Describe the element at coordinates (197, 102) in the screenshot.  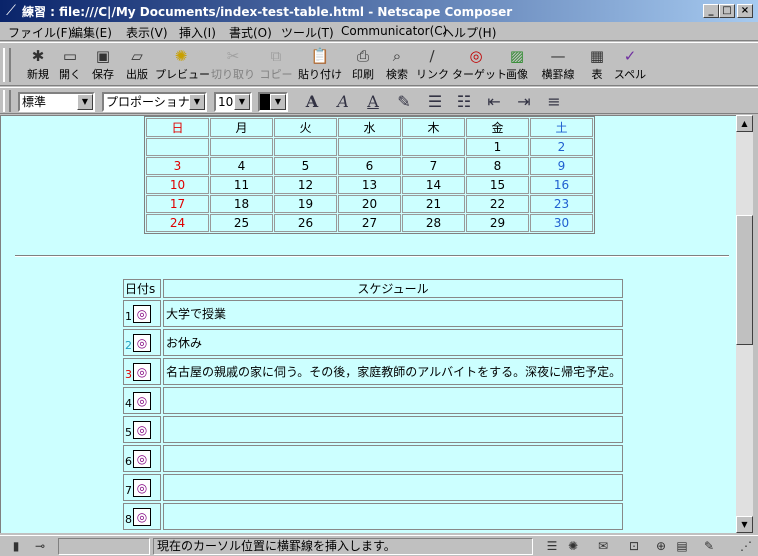
I see `chevron-down-icon: ▼` at that location.